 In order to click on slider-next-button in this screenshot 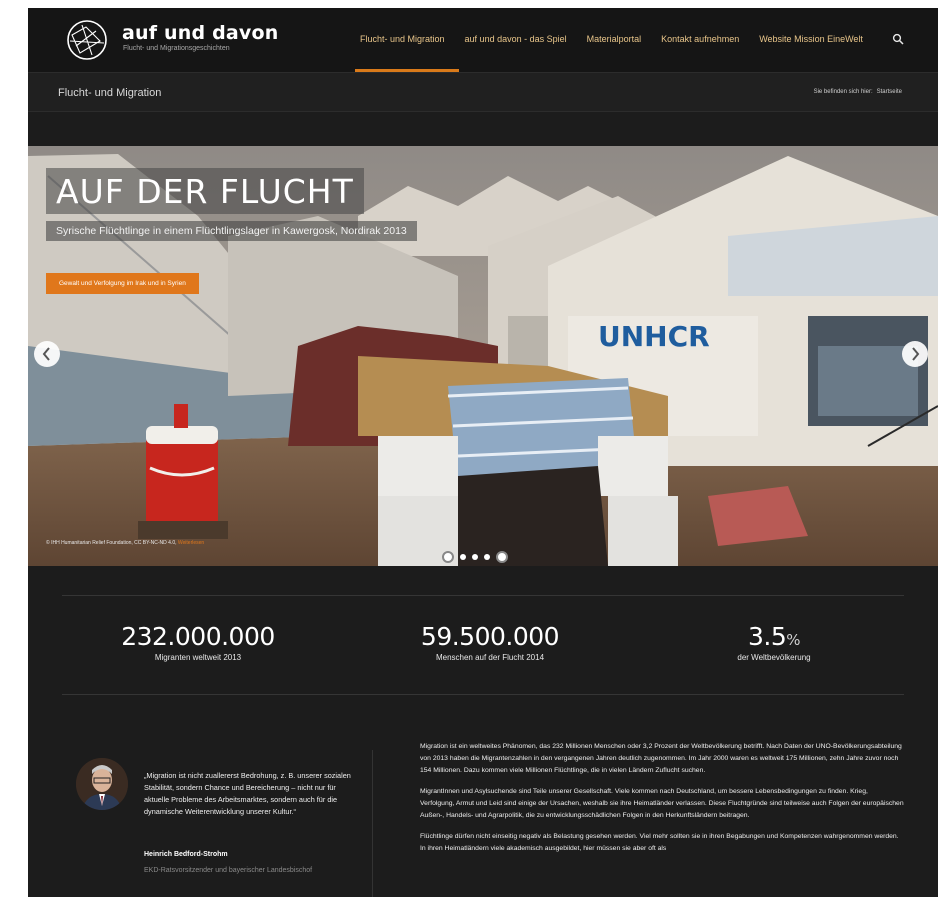, I will do `click(915, 354)`.